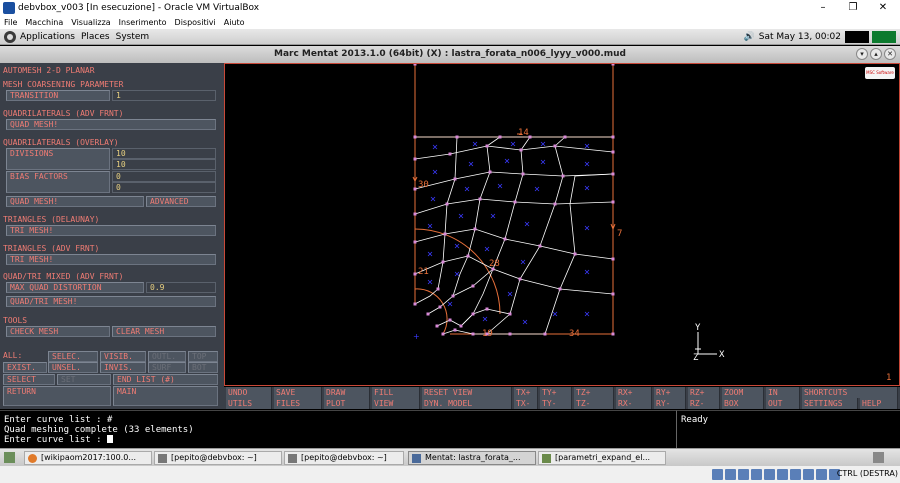 The height and width of the screenshot is (483, 900). I want to click on max-quad-distortion-value: 0.9, so click(181, 287).